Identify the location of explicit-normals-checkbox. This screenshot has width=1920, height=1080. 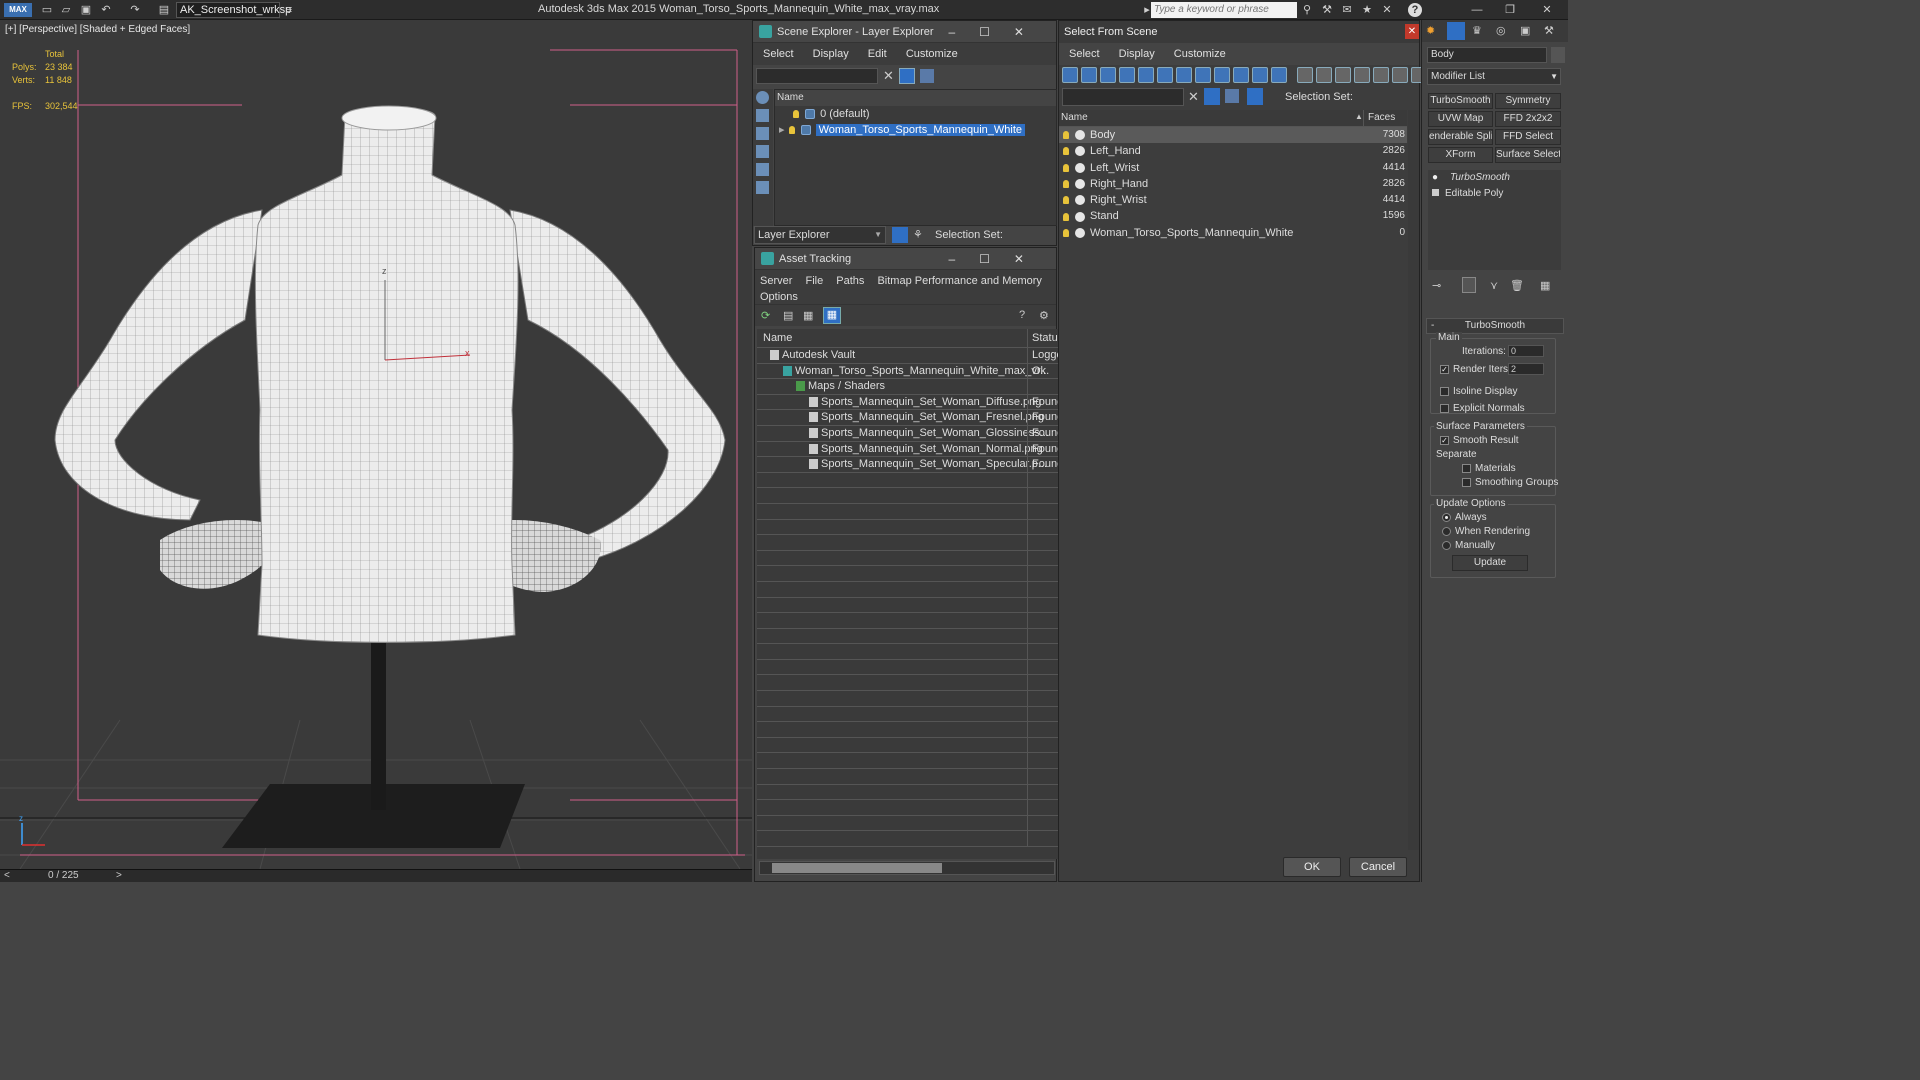
(1444, 408).